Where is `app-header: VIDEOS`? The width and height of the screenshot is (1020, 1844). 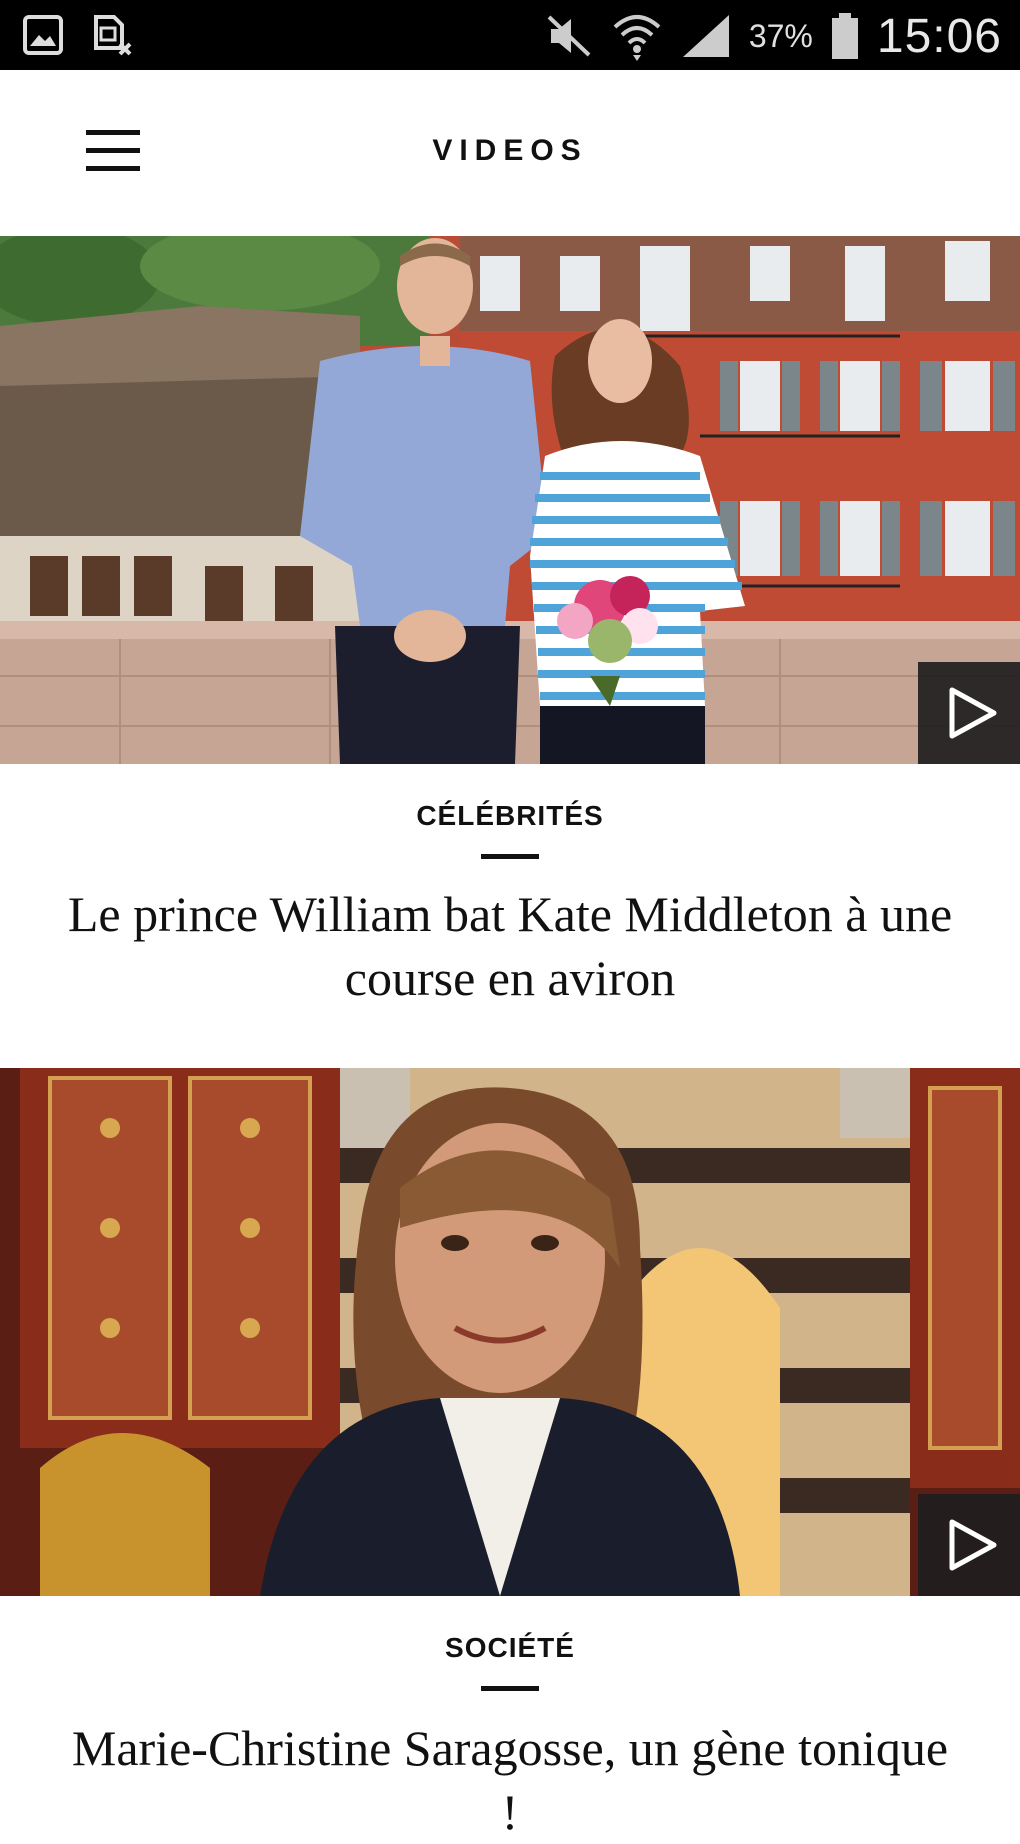
app-header: VIDEOS is located at coordinates (510, 153).